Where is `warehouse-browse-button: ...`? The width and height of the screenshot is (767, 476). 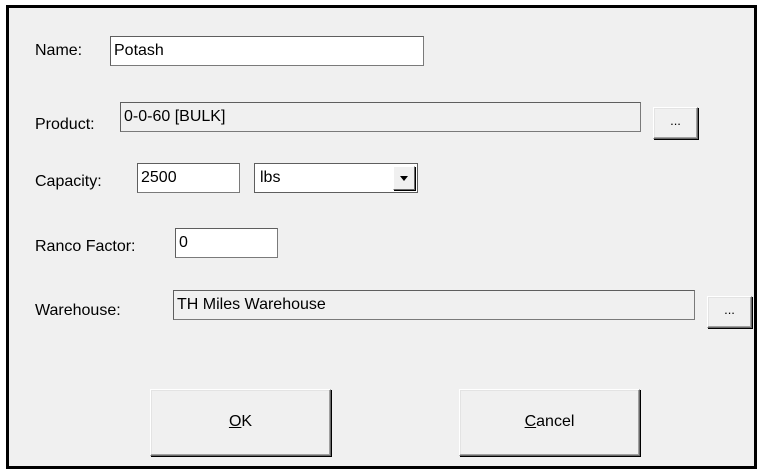
warehouse-browse-button: ... is located at coordinates (729, 312).